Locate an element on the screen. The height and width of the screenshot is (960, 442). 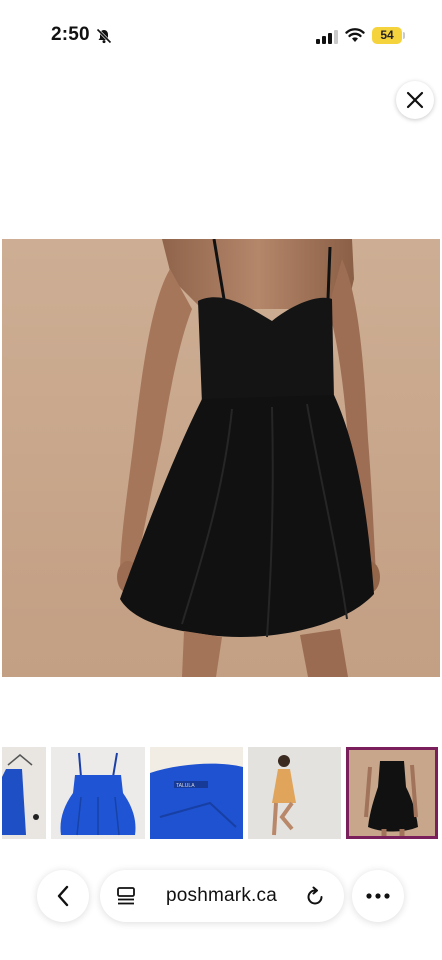
yellow-dress-model-photo is located at coordinates (294, 793).